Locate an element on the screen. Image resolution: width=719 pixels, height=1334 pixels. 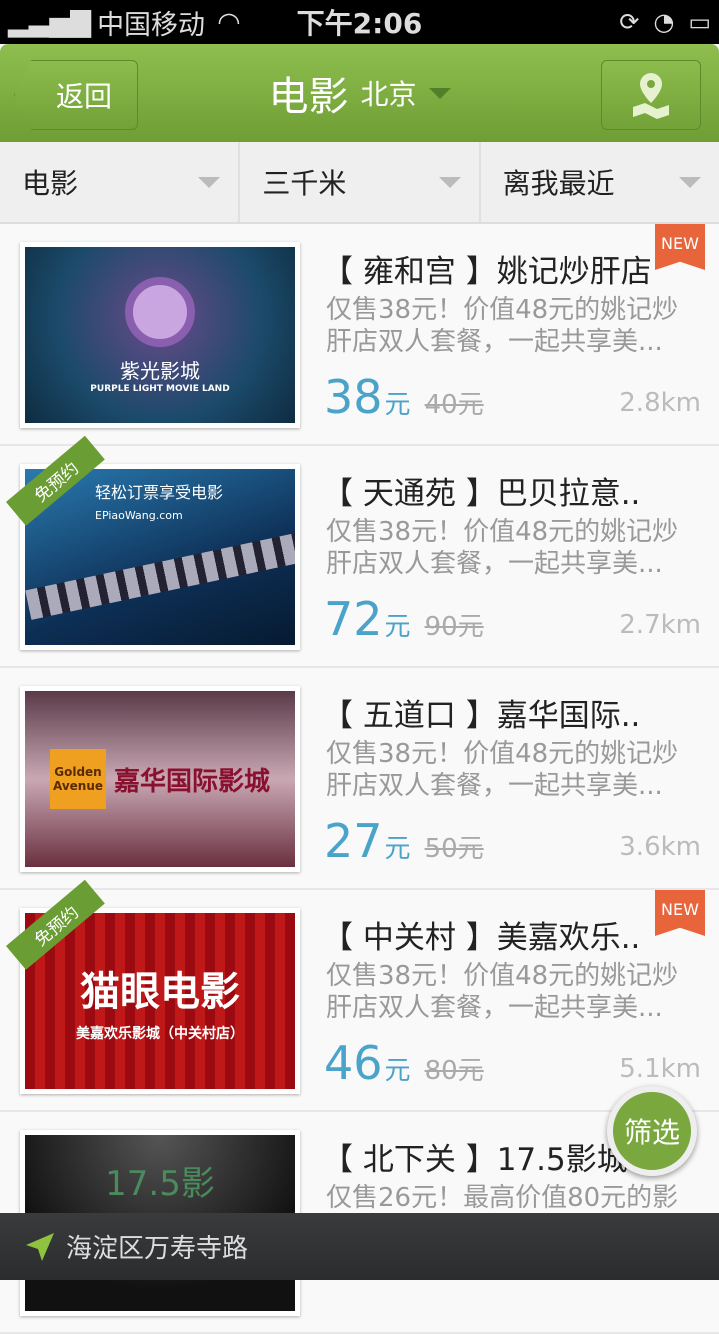
item-description: 仅售26元！最高价值80元的影 is located at coordinates (502, 1198).